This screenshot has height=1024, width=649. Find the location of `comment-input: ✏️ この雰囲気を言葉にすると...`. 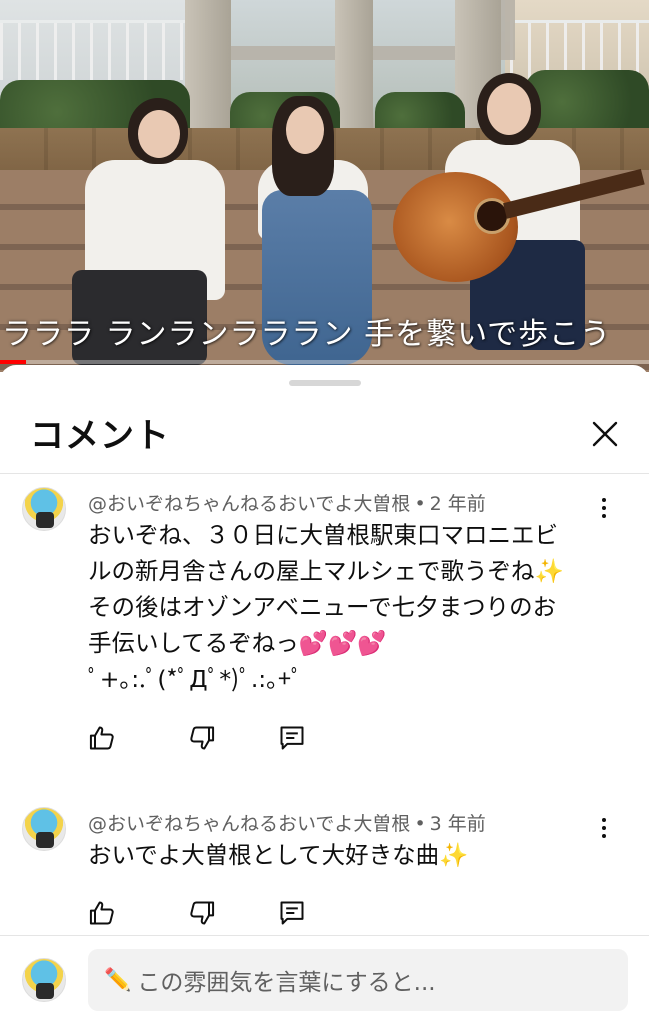

comment-input: ✏️ この雰囲気を言葉にすると... is located at coordinates (358, 980).